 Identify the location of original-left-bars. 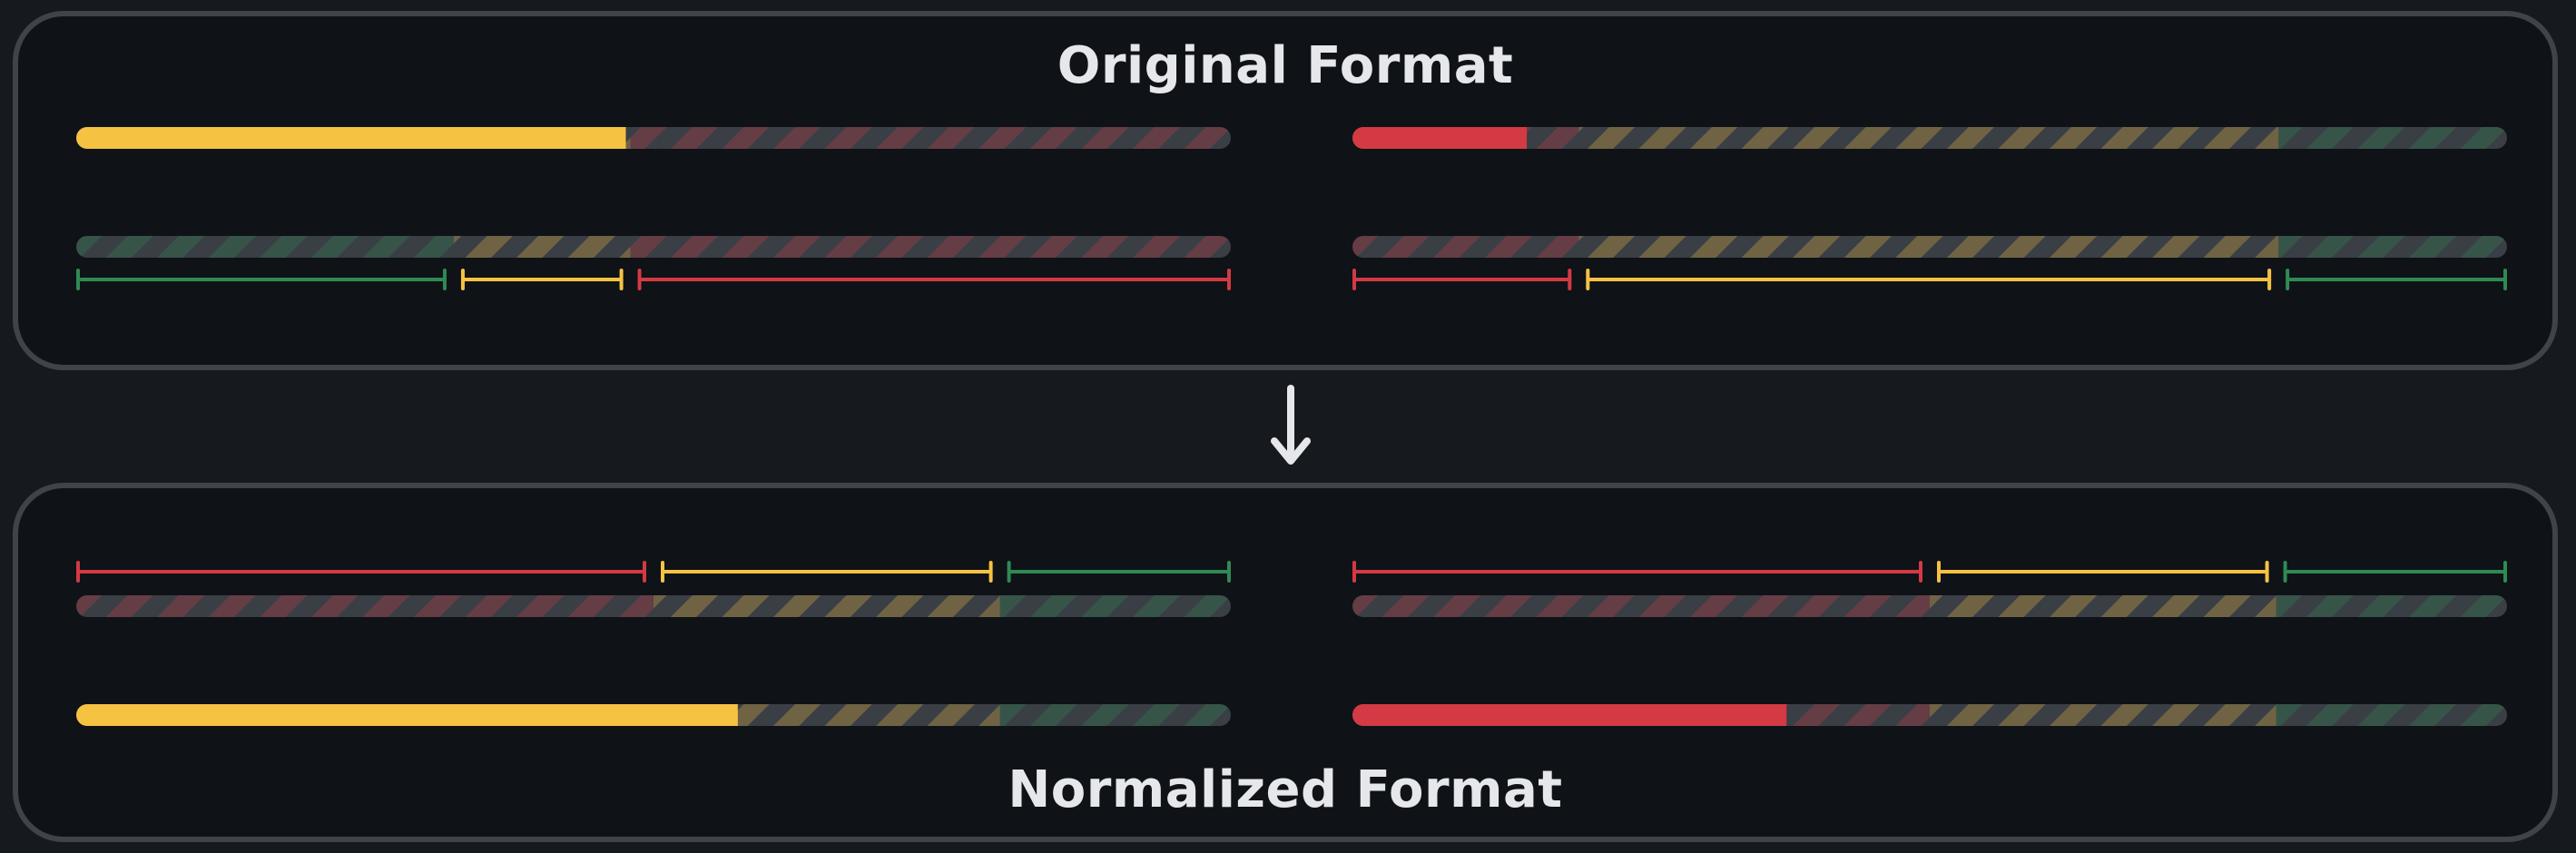
(653, 208).